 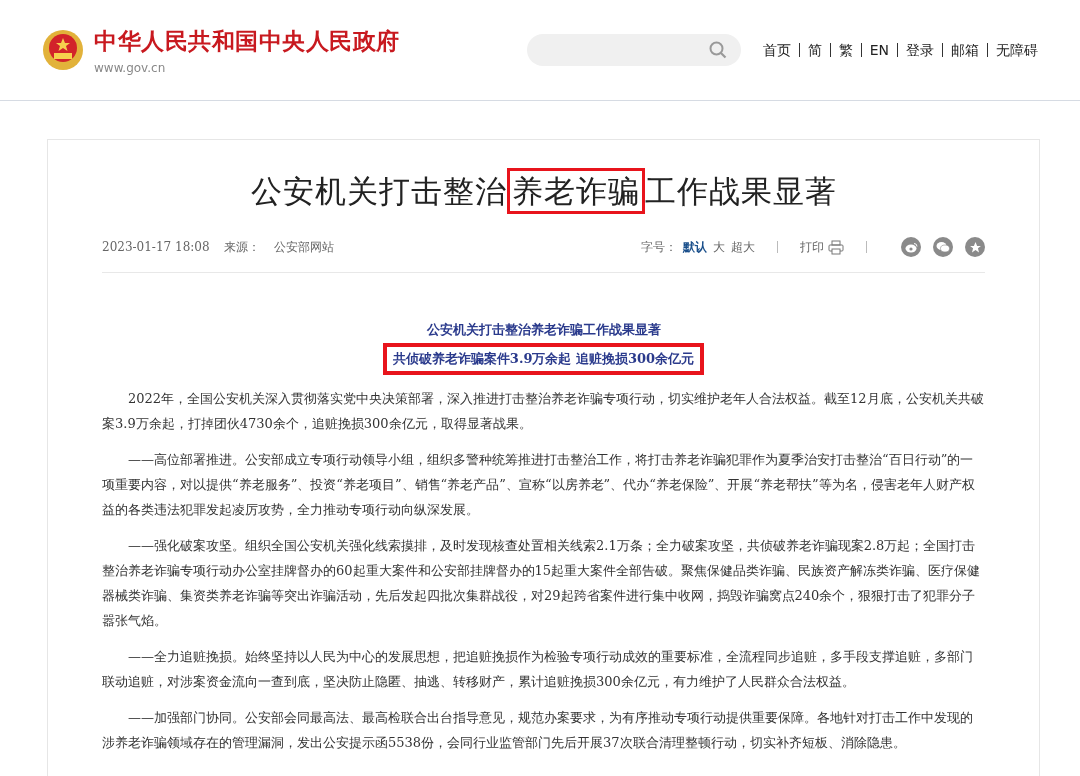 What do you see at coordinates (63, 50) in the screenshot?
I see `emblem-icon` at bounding box center [63, 50].